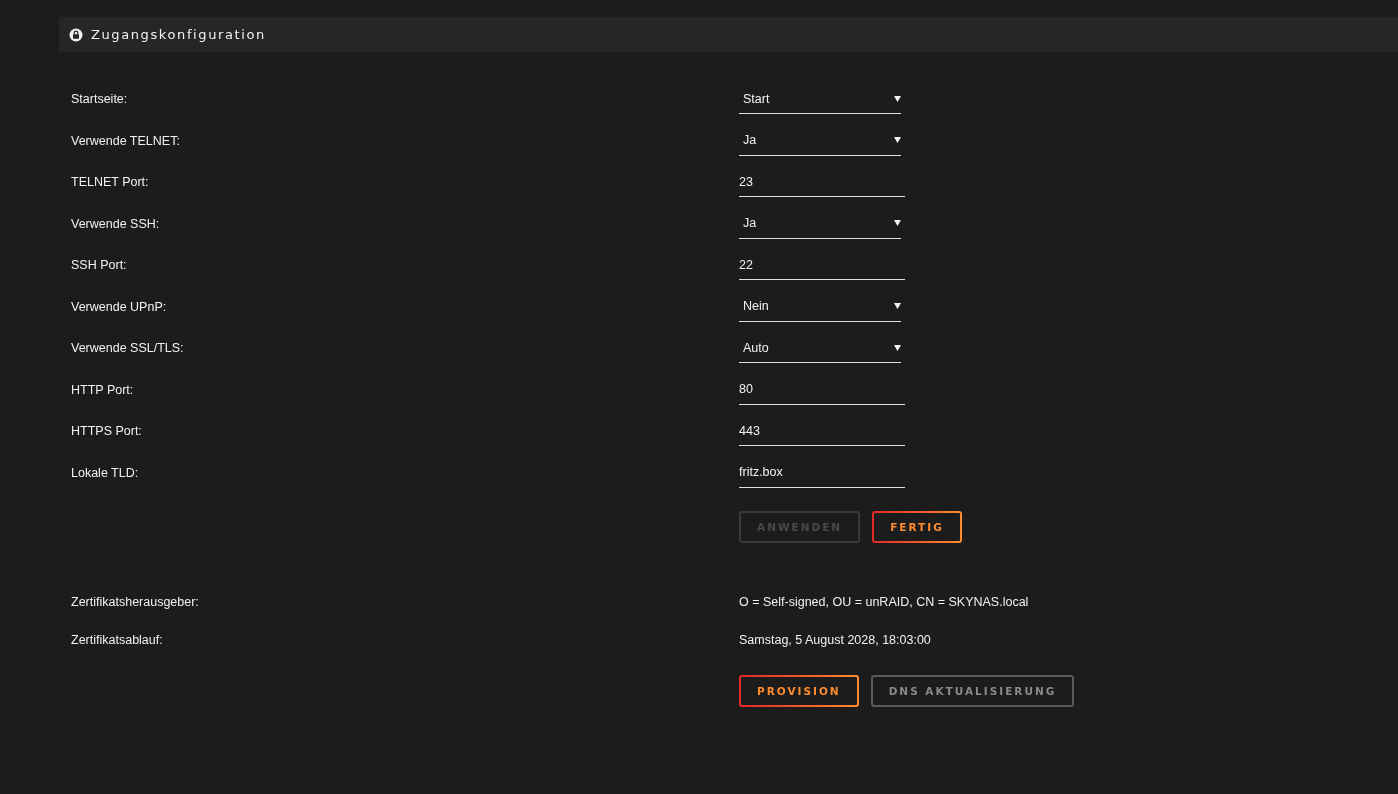 This screenshot has width=1398, height=794. I want to click on select-field: Start, so click(820, 99).